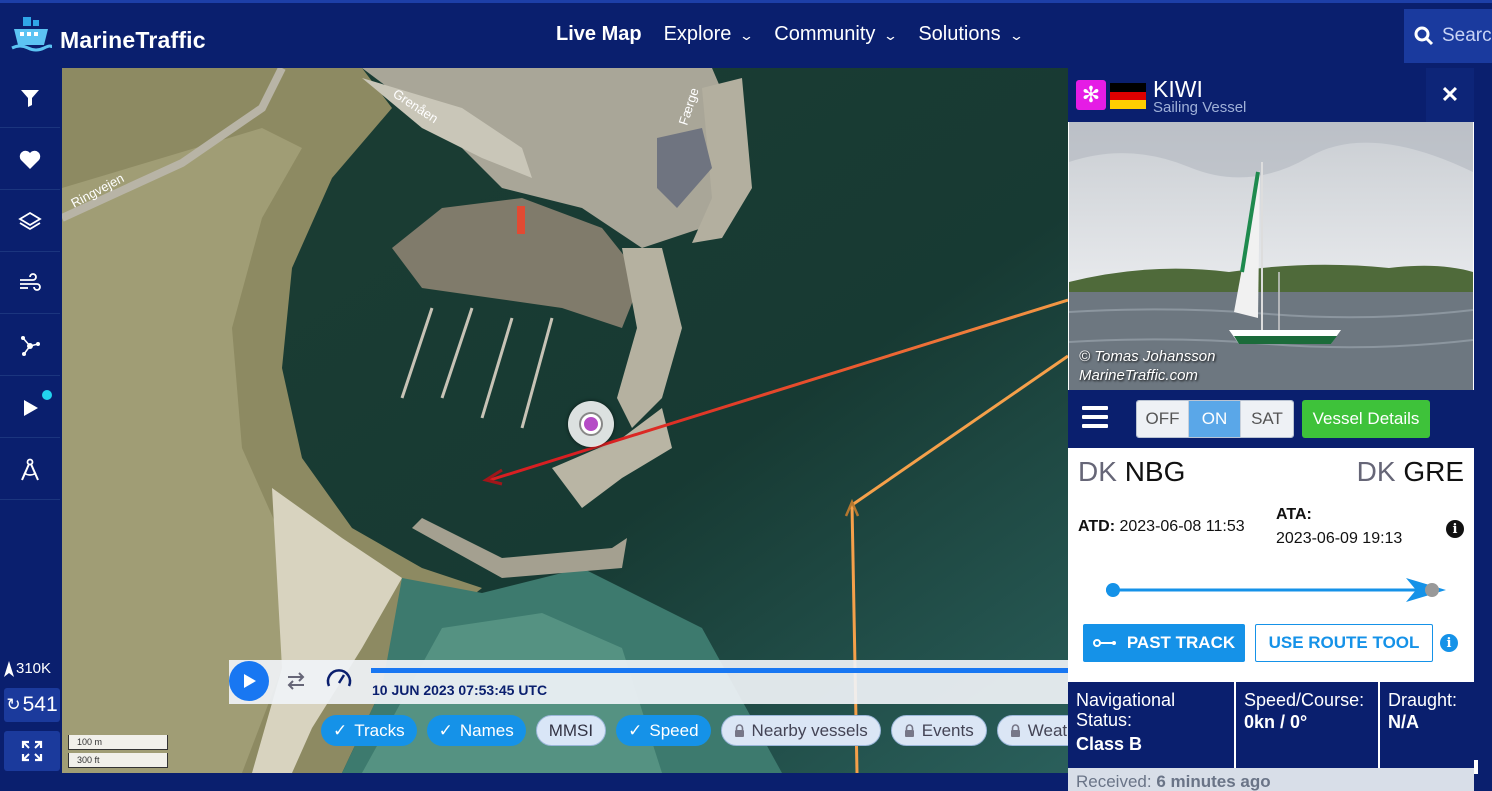  What do you see at coordinates (1200, 107) in the screenshot?
I see `vessel-type: Sailing Vessel` at bounding box center [1200, 107].